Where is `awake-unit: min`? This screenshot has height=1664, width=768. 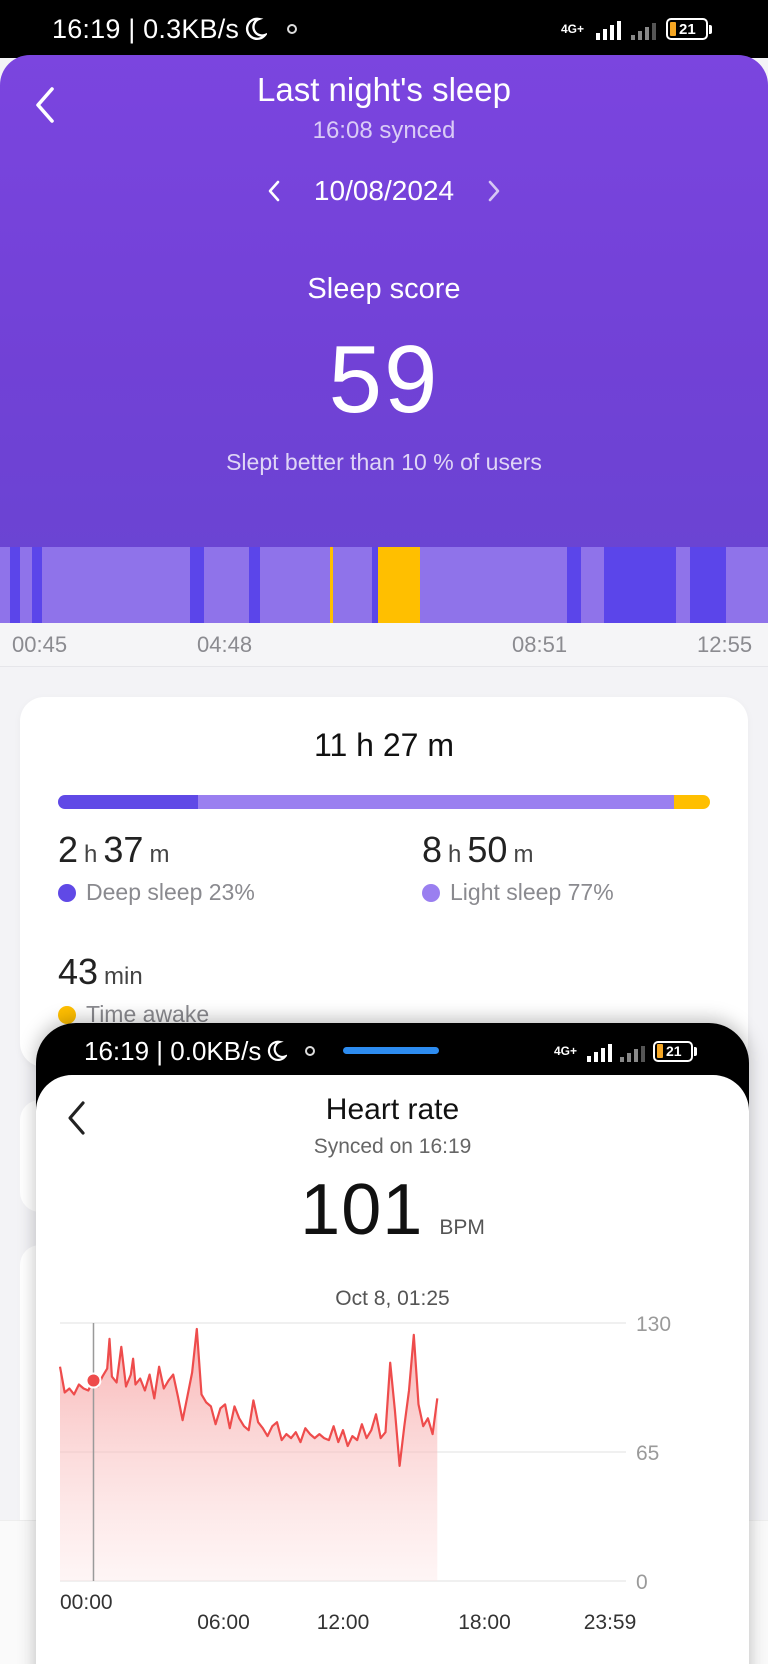 awake-unit: min is located at coordinates (123, 976).